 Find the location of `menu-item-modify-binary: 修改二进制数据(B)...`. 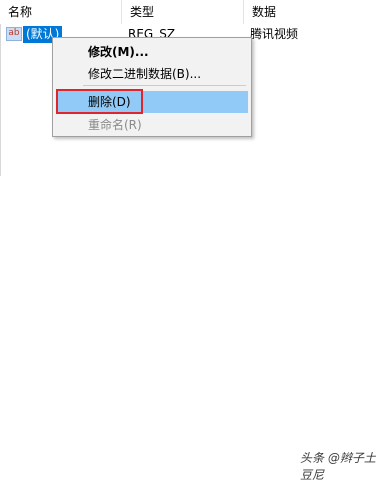

menu-item-modify-binary: 修改二进制数据(B)... is located at coordinates (152, 74).